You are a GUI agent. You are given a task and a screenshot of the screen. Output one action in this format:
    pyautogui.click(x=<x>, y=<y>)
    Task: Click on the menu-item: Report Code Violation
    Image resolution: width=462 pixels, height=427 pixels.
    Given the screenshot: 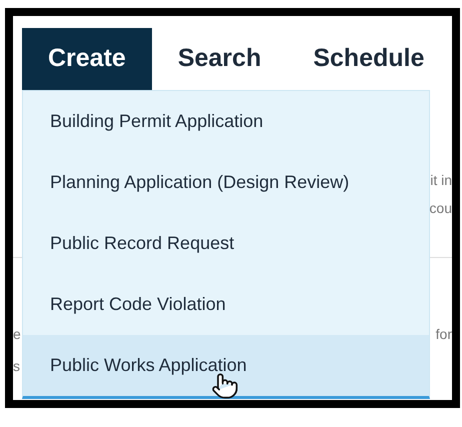 What is the action you would take?
    pyautogui.click(x=226, y=304)
    